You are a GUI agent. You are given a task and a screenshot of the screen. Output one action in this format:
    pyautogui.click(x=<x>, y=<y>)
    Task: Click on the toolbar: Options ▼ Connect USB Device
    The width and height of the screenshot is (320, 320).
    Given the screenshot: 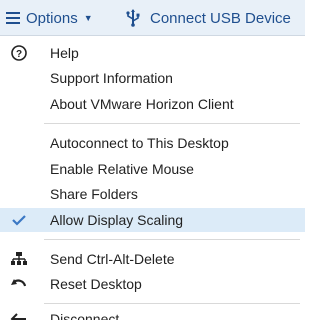 What is the action you would take?
    pyautogui.click(x=152, y=18)
    